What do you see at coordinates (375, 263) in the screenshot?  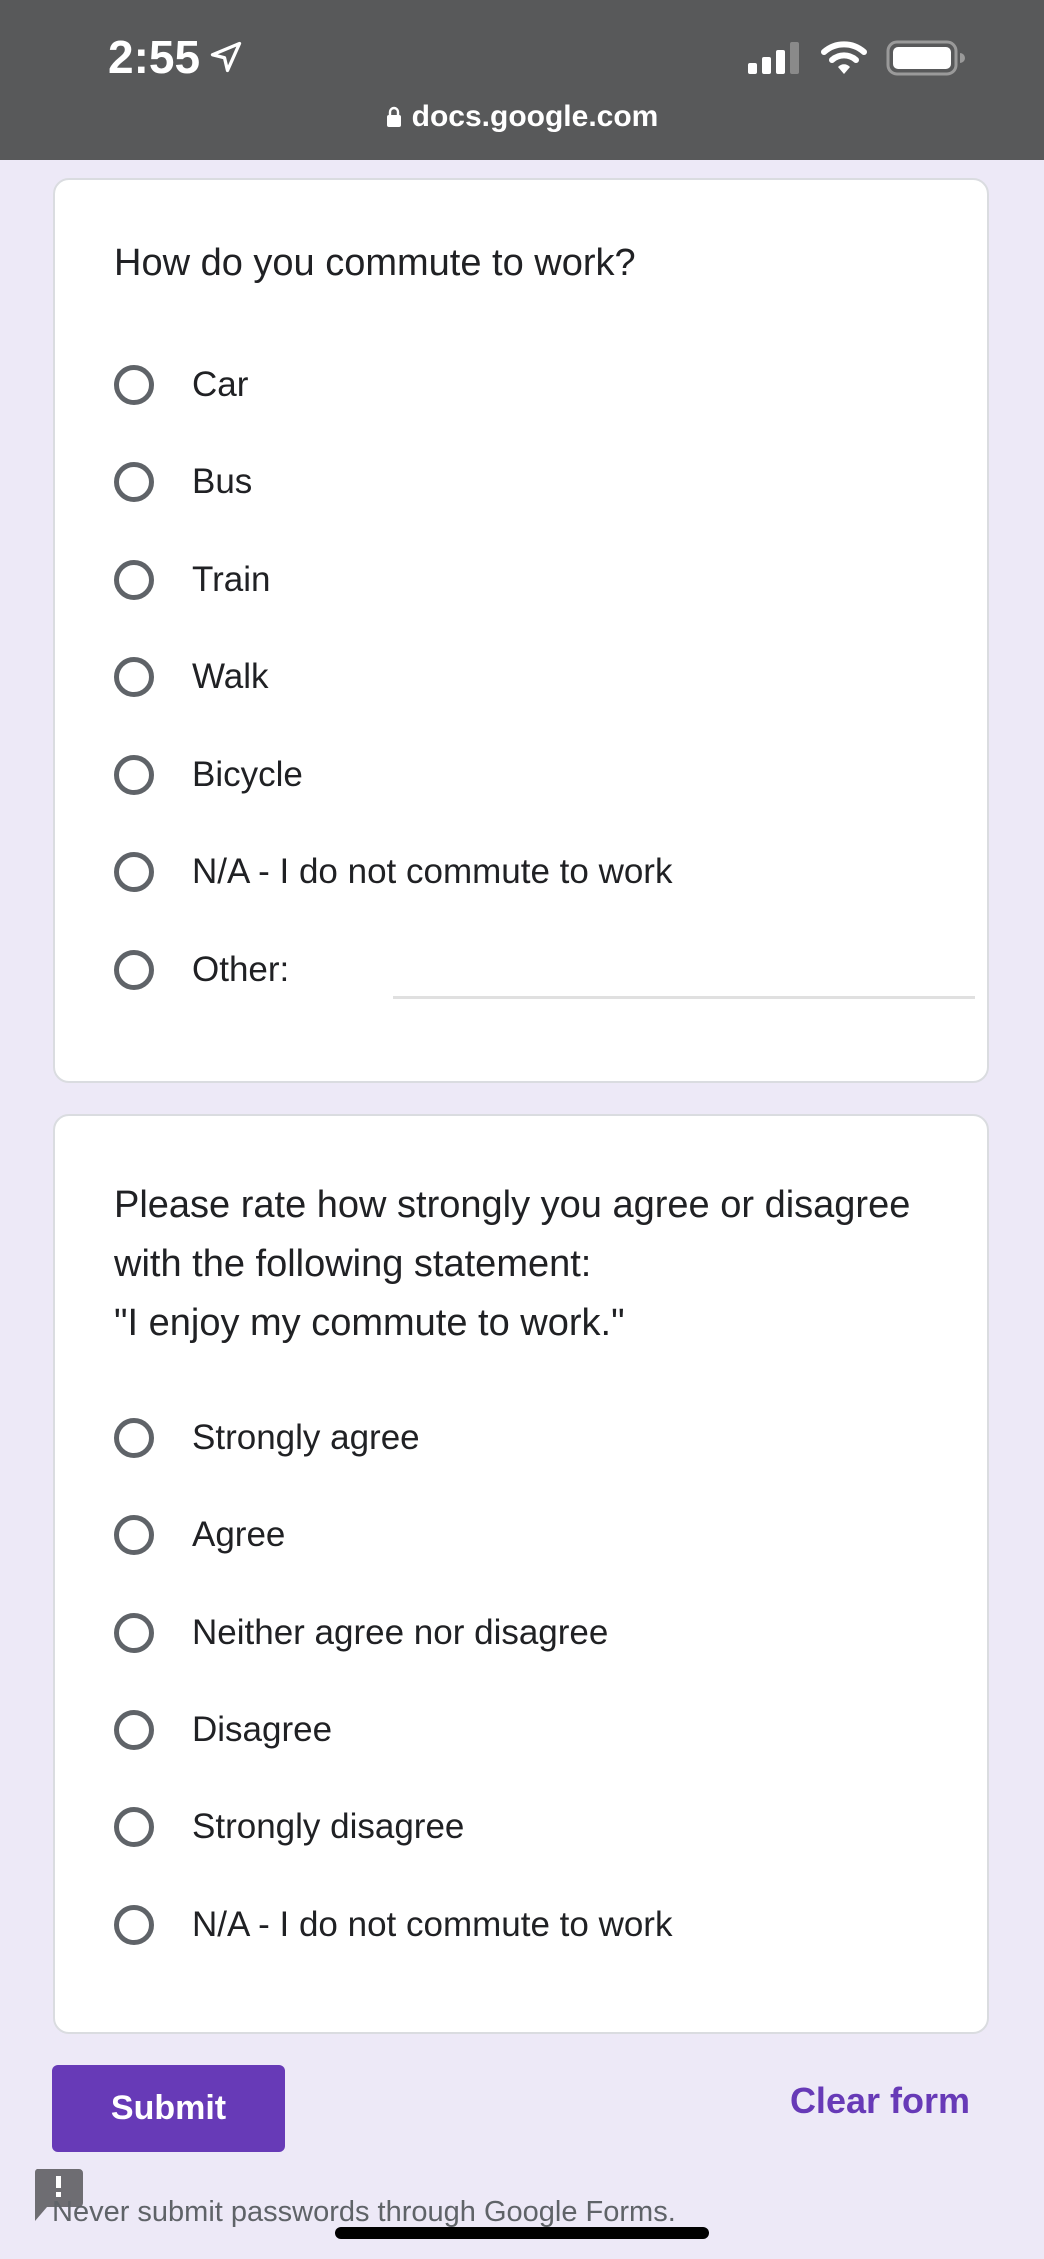 I see `question-title: How do you commute to work?` at bounding box center [375, 263].